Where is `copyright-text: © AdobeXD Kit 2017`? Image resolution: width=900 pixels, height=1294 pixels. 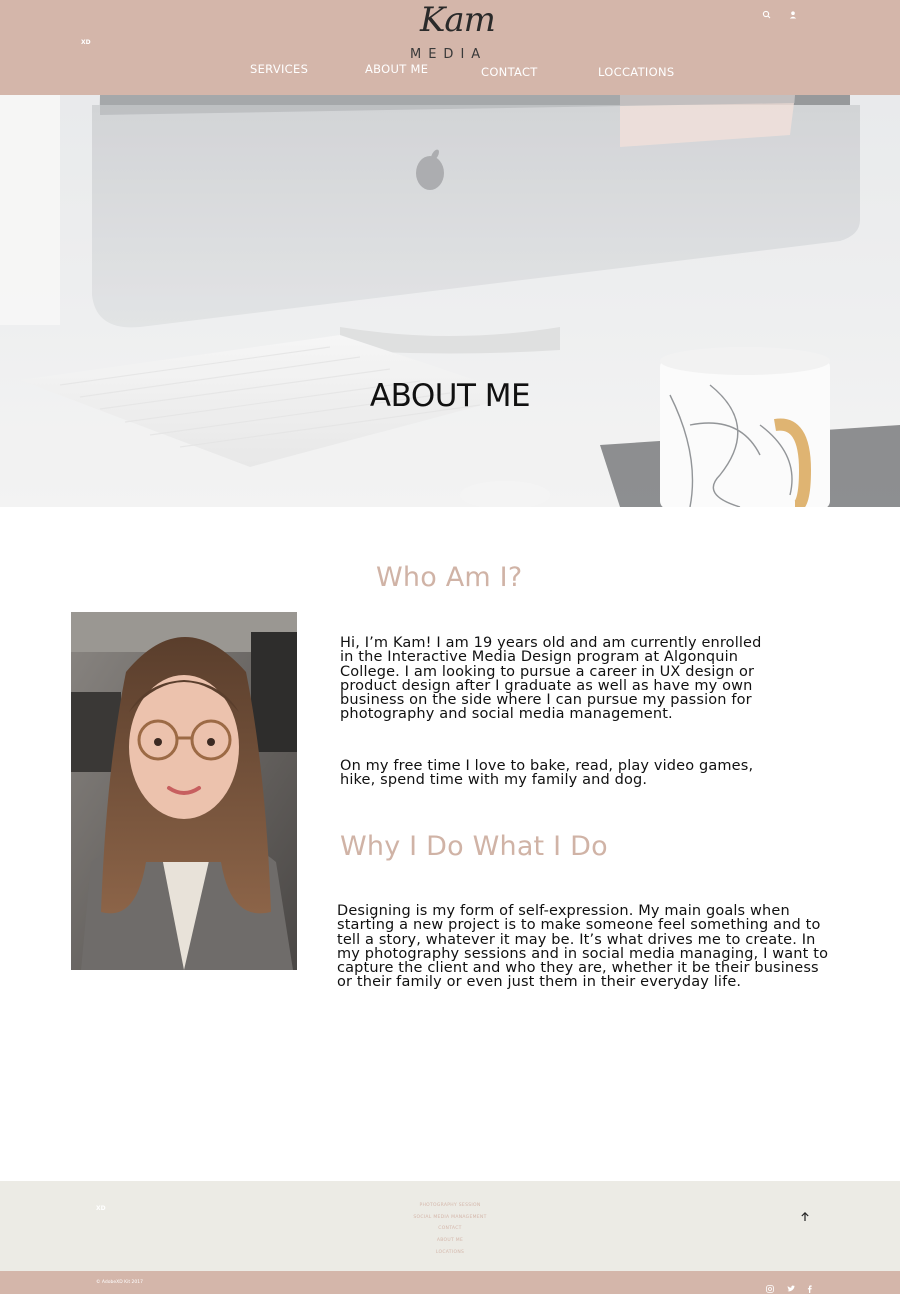 copyright-text: © AdobeXD Kit 2017 is located at coordinates (119, 1282).